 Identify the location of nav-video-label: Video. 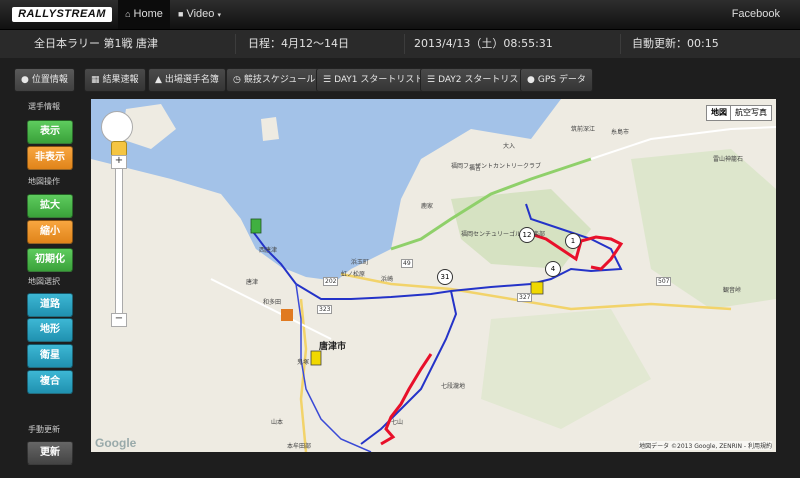
(200, 14).